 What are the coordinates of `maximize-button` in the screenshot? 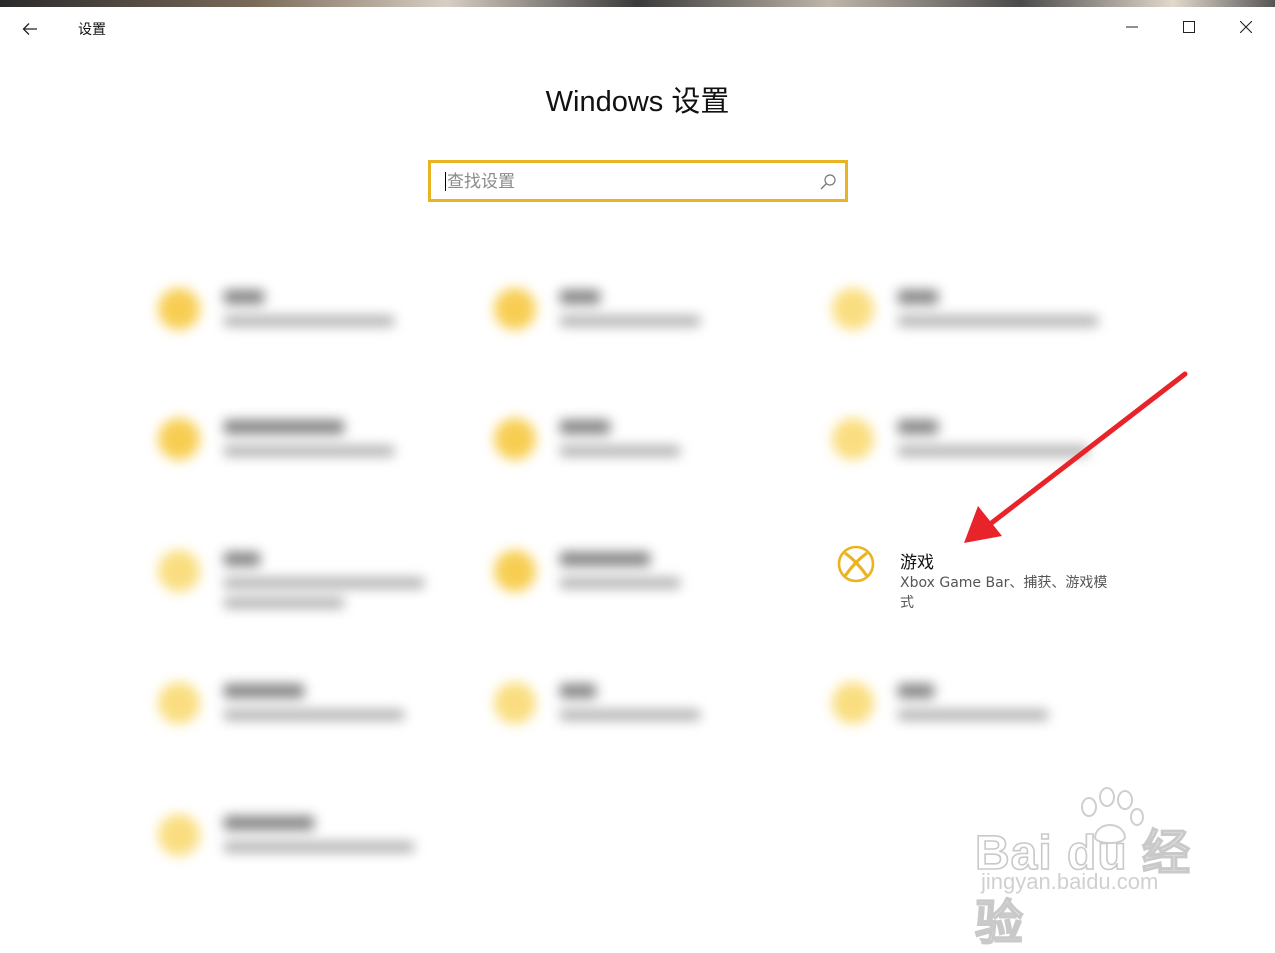 It's located at (1189, 27).